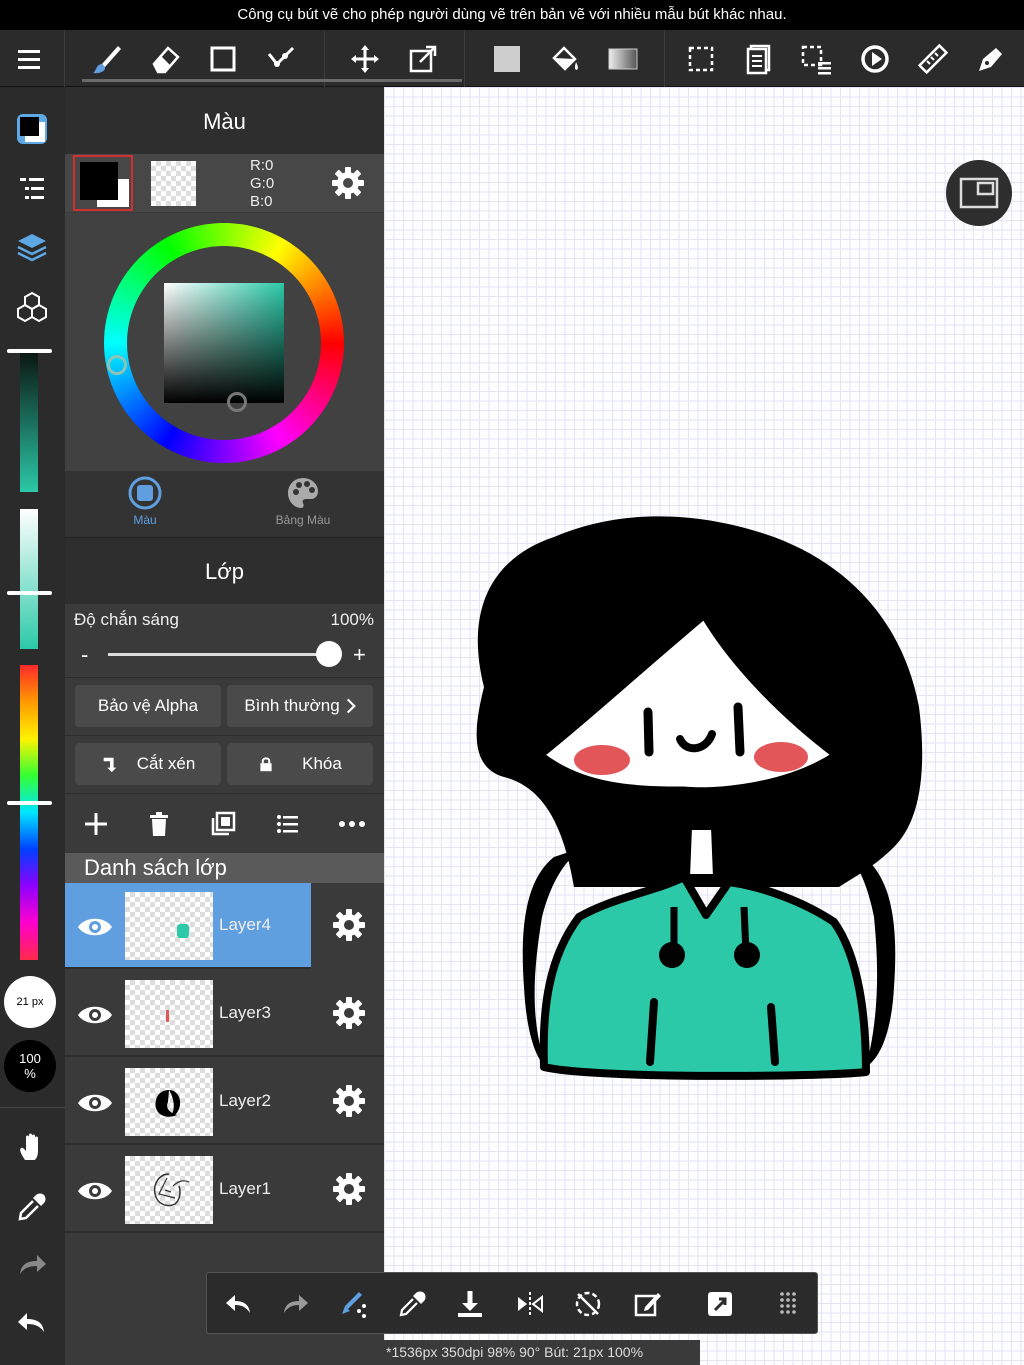  I want to click on rect-icon, so click(223, 59).